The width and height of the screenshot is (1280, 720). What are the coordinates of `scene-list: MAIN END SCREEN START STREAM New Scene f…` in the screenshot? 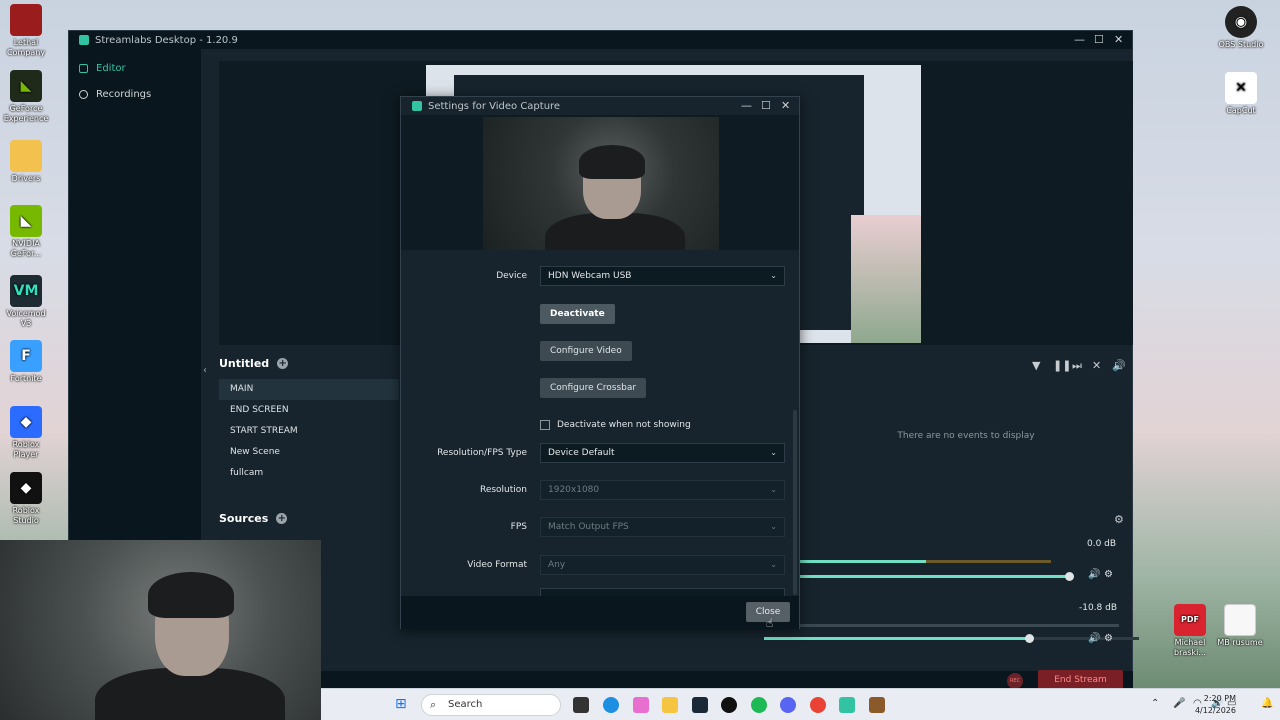 It's located at (309, 431).